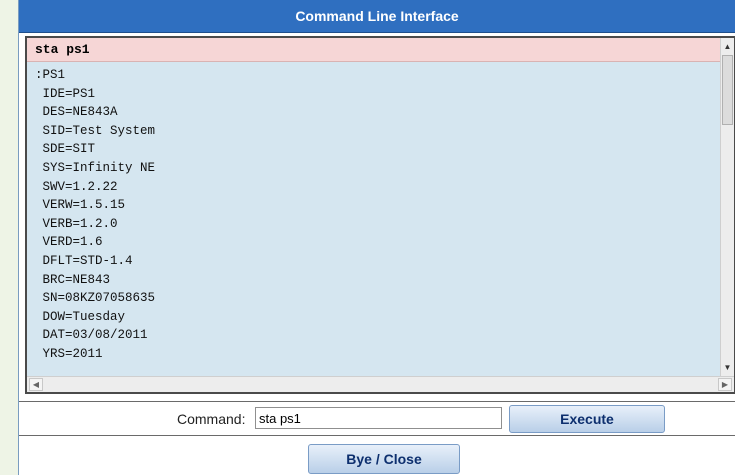 The width and height of the screenshot is (735, 475). Describe the element at coordinates (91, 335) in the screenshot. I see `output-line: DAT=03/08/2011` at that location.